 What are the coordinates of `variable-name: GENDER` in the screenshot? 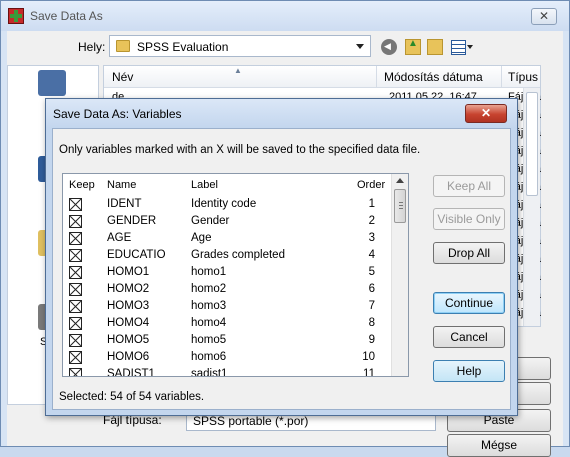 It's located at (132, 221).